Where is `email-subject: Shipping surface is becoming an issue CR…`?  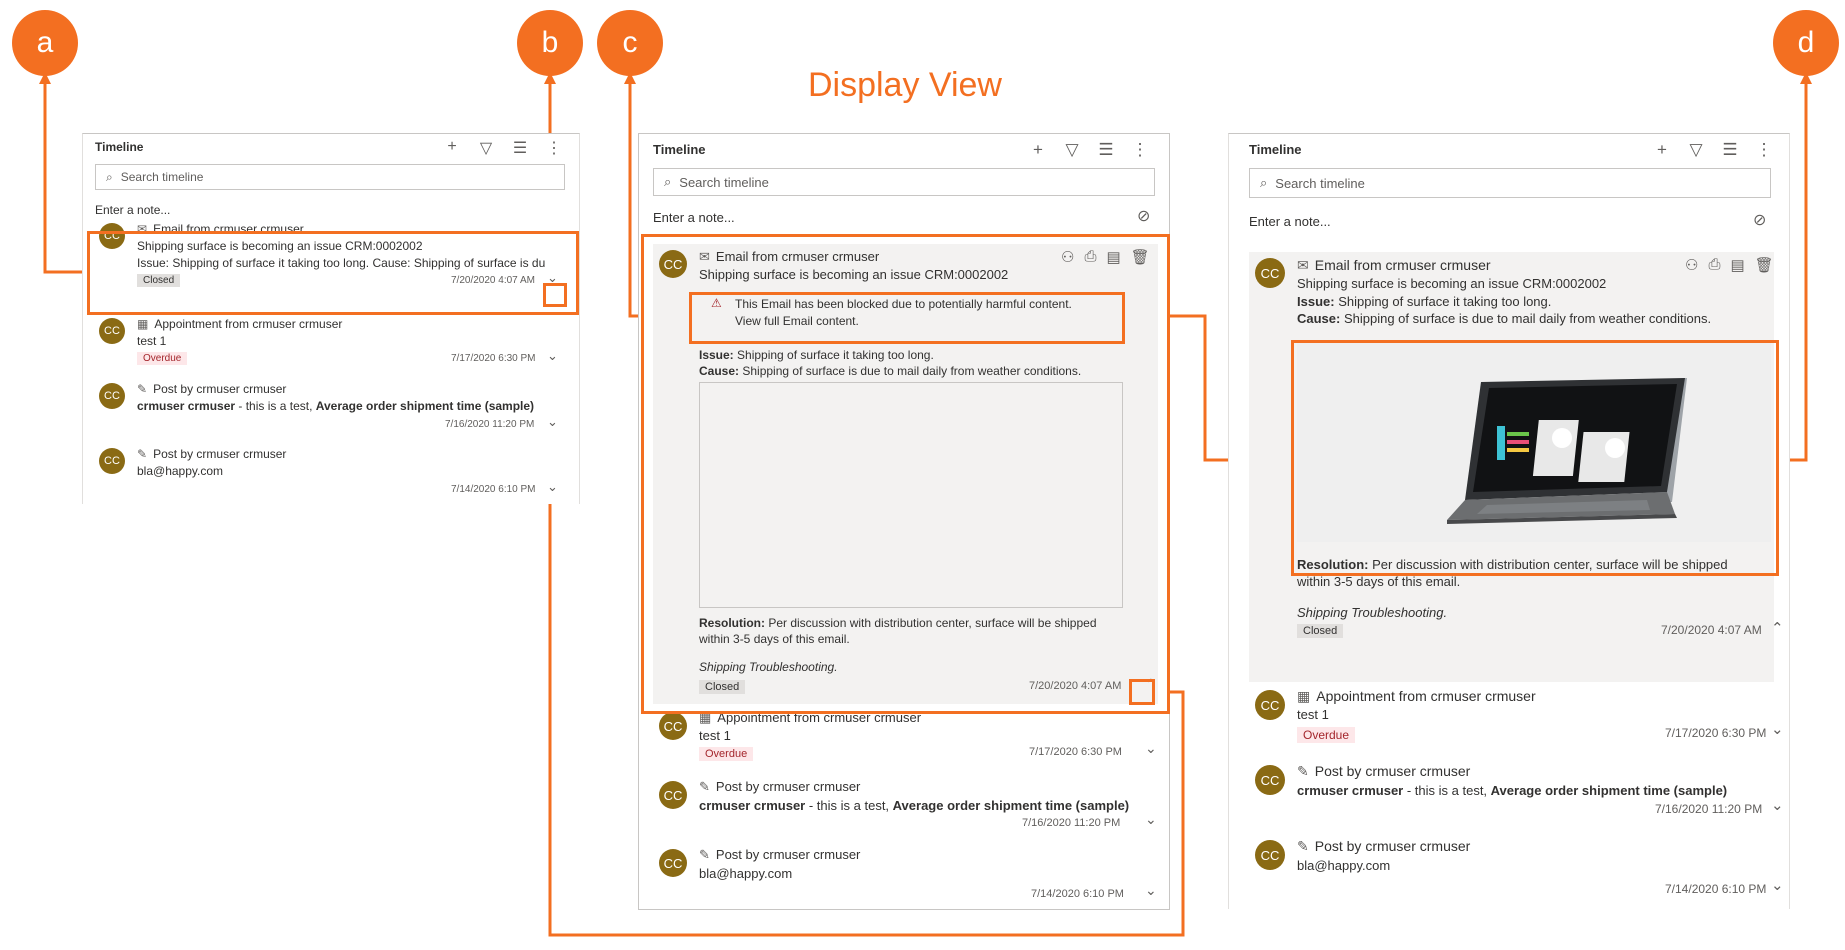 email-subject: Shipping surface is becoming an issue CR… is located at coordinates (1452, 283).